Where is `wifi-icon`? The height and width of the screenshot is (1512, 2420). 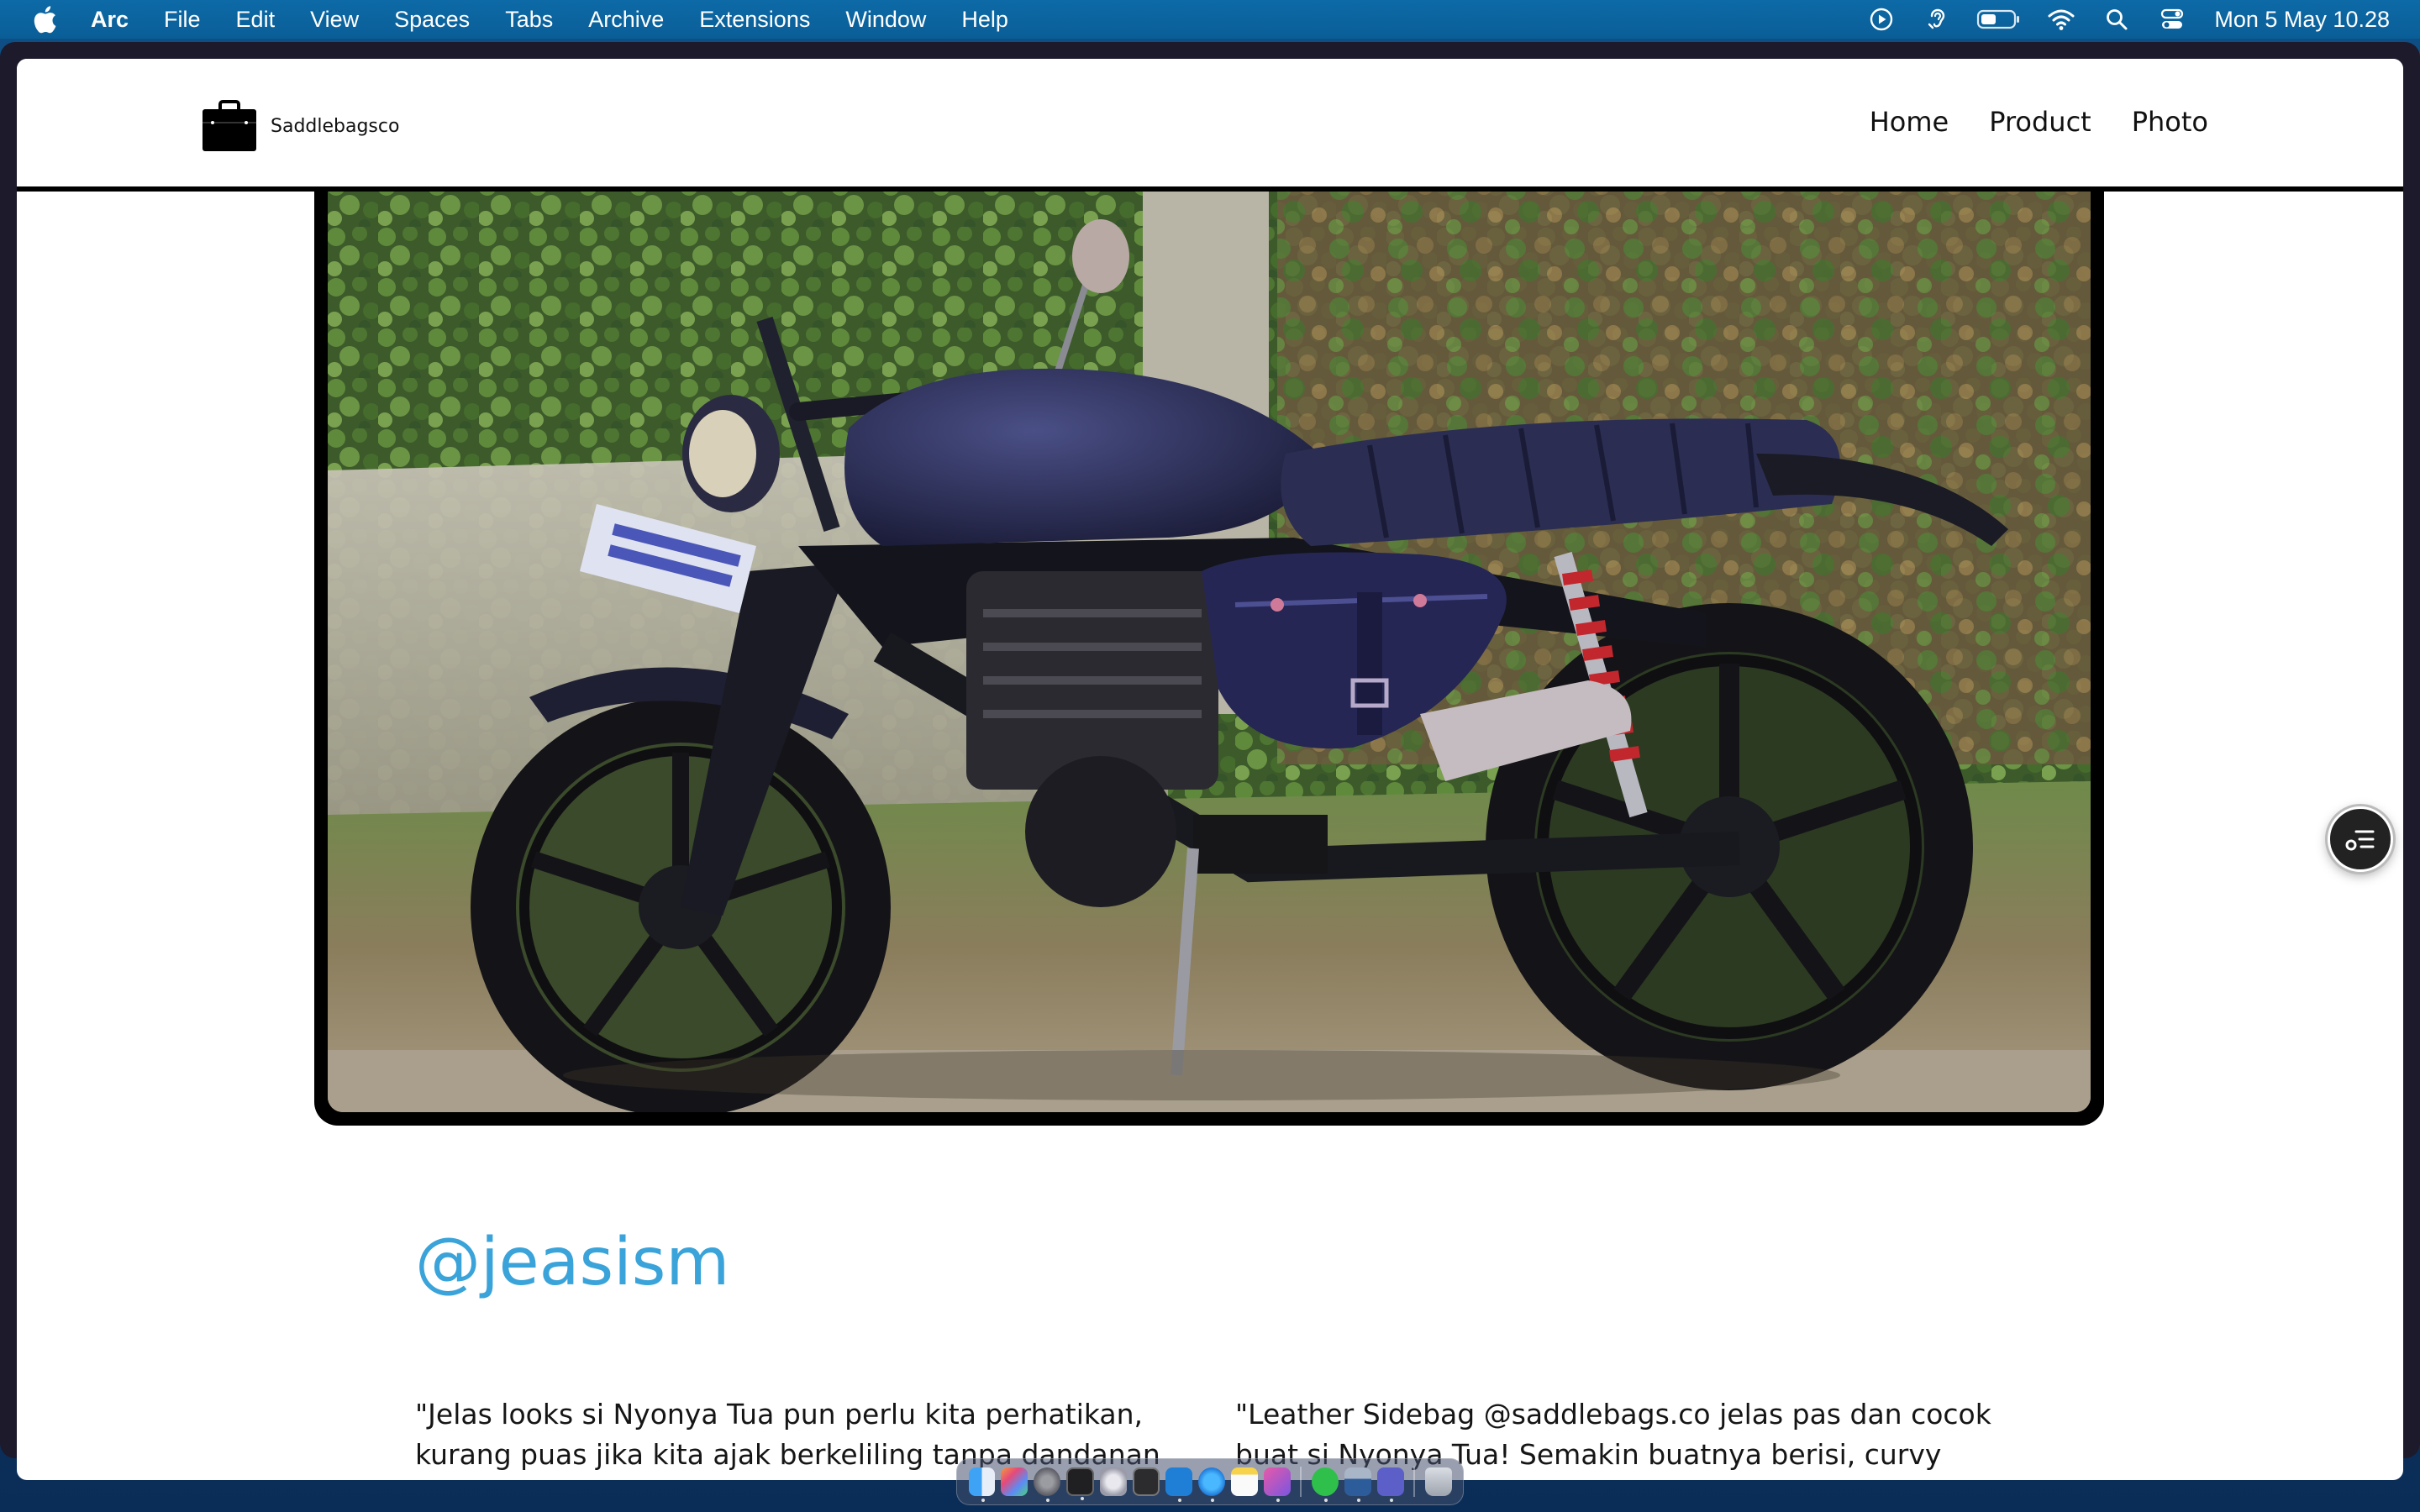 wifi-icon is located at coordinates (2061, 19).